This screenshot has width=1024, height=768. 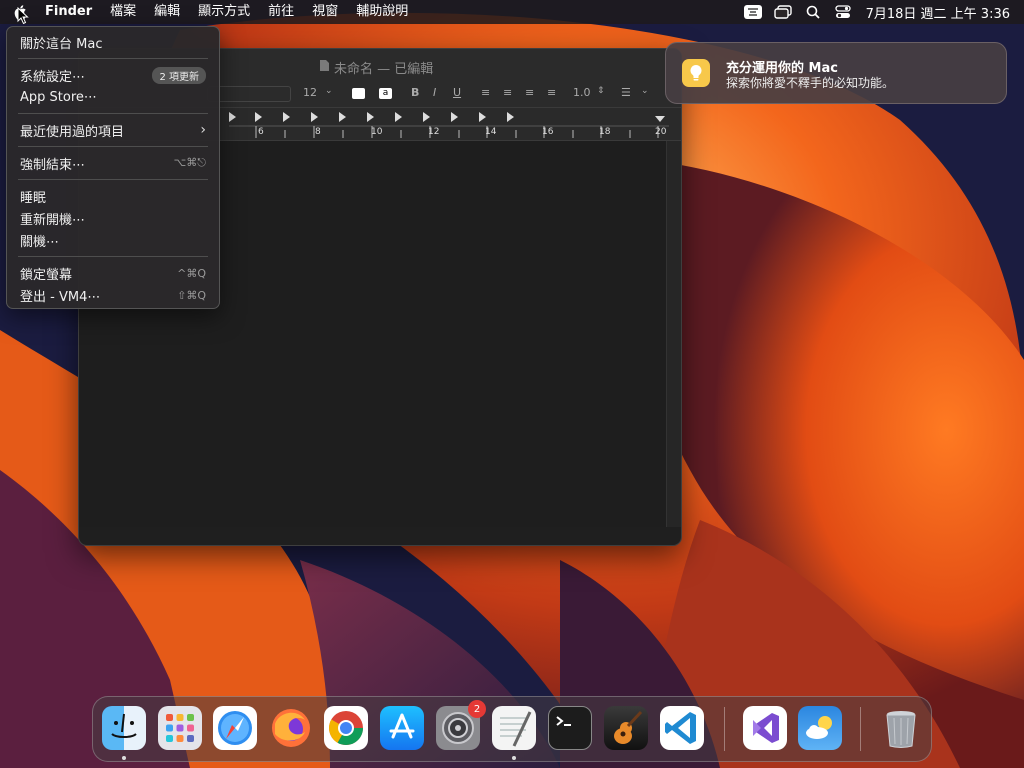 What do you see at coordinates (46, 275) in the screenshot?
I see `menu-item-label: 鎖定螢幕` at bounding box center [46, 275].